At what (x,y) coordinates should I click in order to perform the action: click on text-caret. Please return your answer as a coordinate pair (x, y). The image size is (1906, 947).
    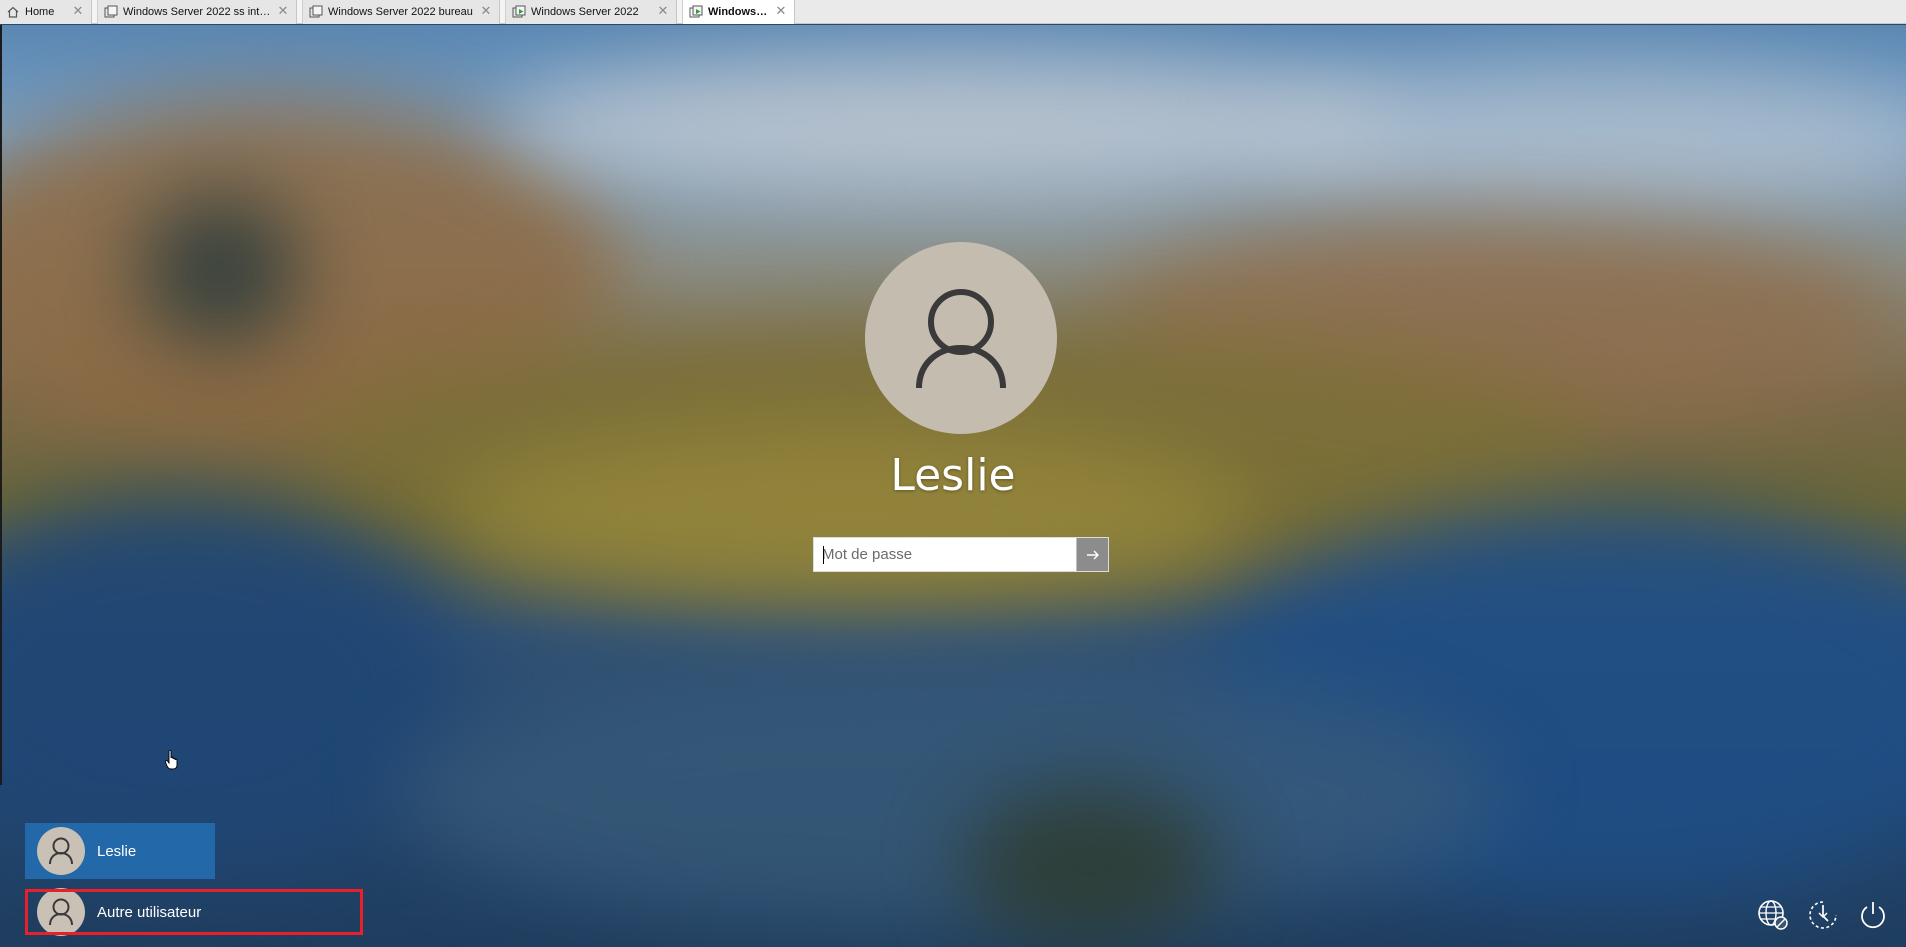
    Looking at the image, I should click on (823, 555).